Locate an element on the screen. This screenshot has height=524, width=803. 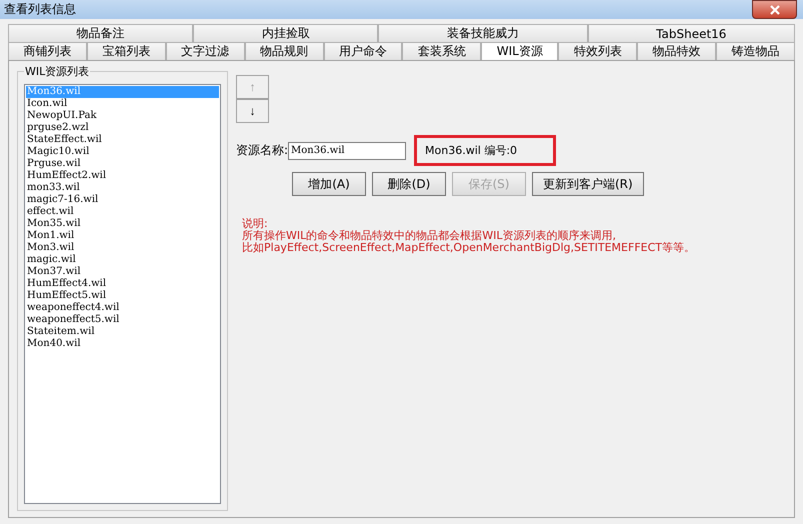
list-item: weaponeffect5.wil is located at coordinates (122, 320).